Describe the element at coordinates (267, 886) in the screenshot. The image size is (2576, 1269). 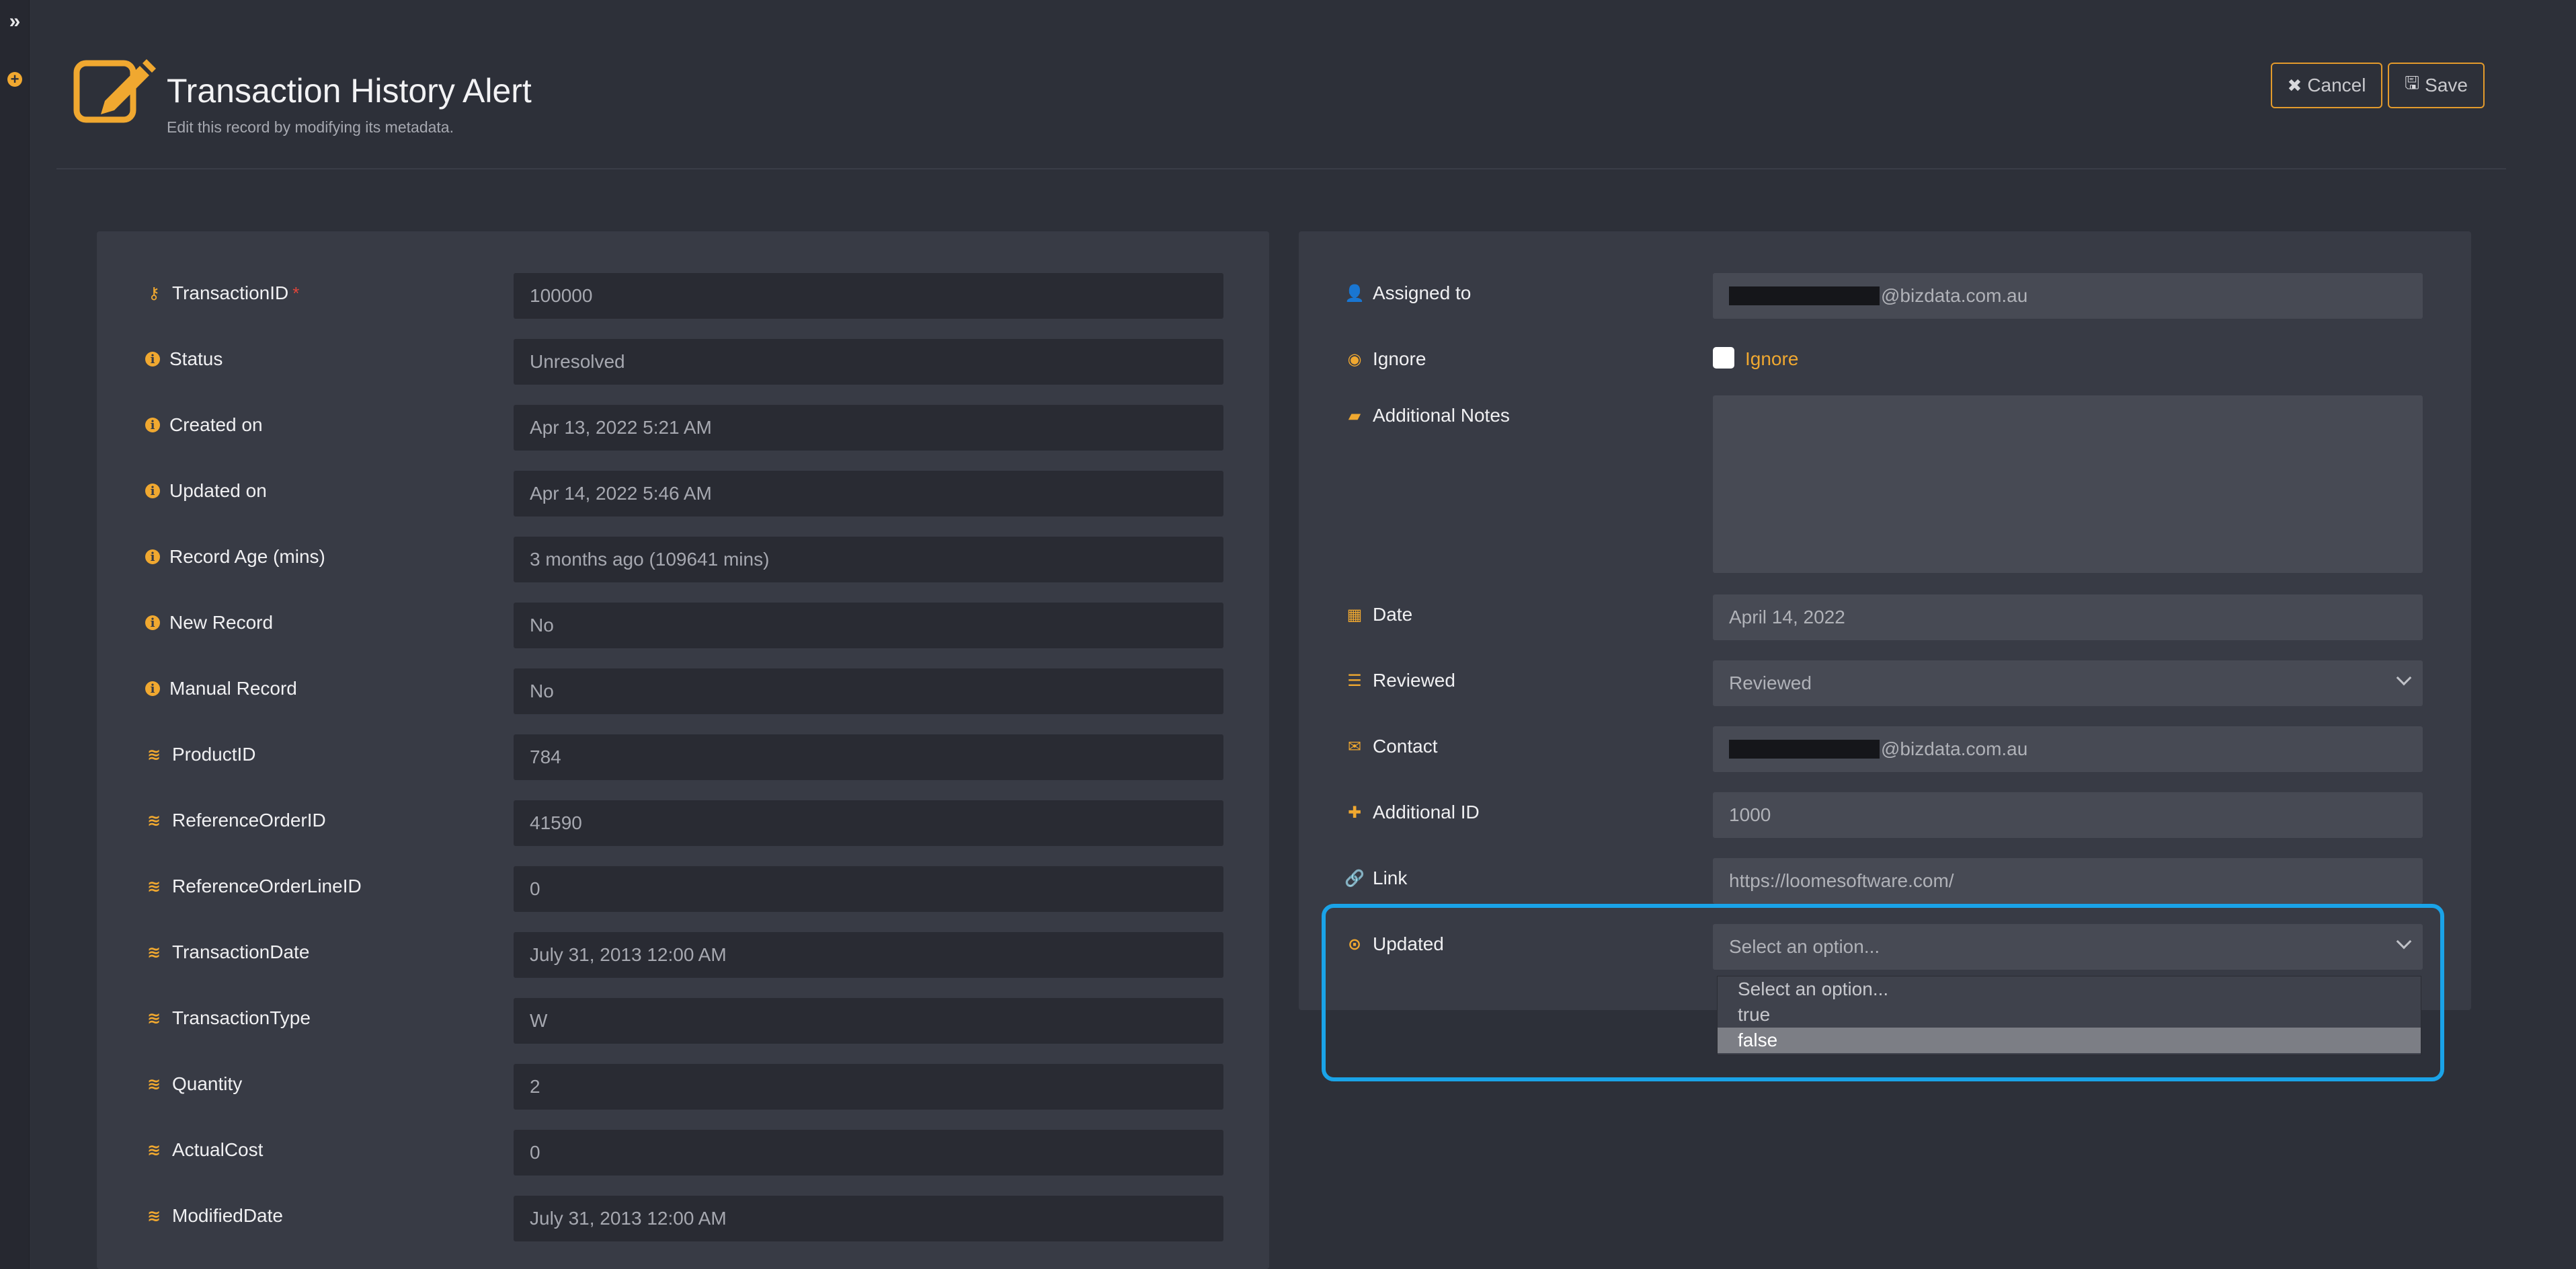
I see `field-label: ReferenceOrderLineID` at that location.